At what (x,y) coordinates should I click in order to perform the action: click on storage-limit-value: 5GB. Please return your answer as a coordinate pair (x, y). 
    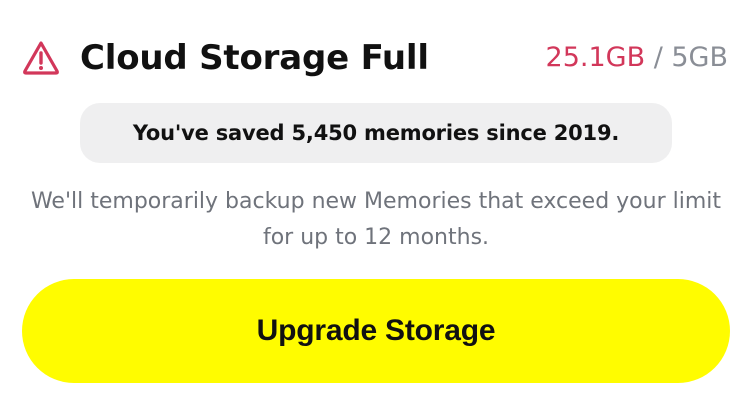
    Looking at the image, I should click on (699, 57).